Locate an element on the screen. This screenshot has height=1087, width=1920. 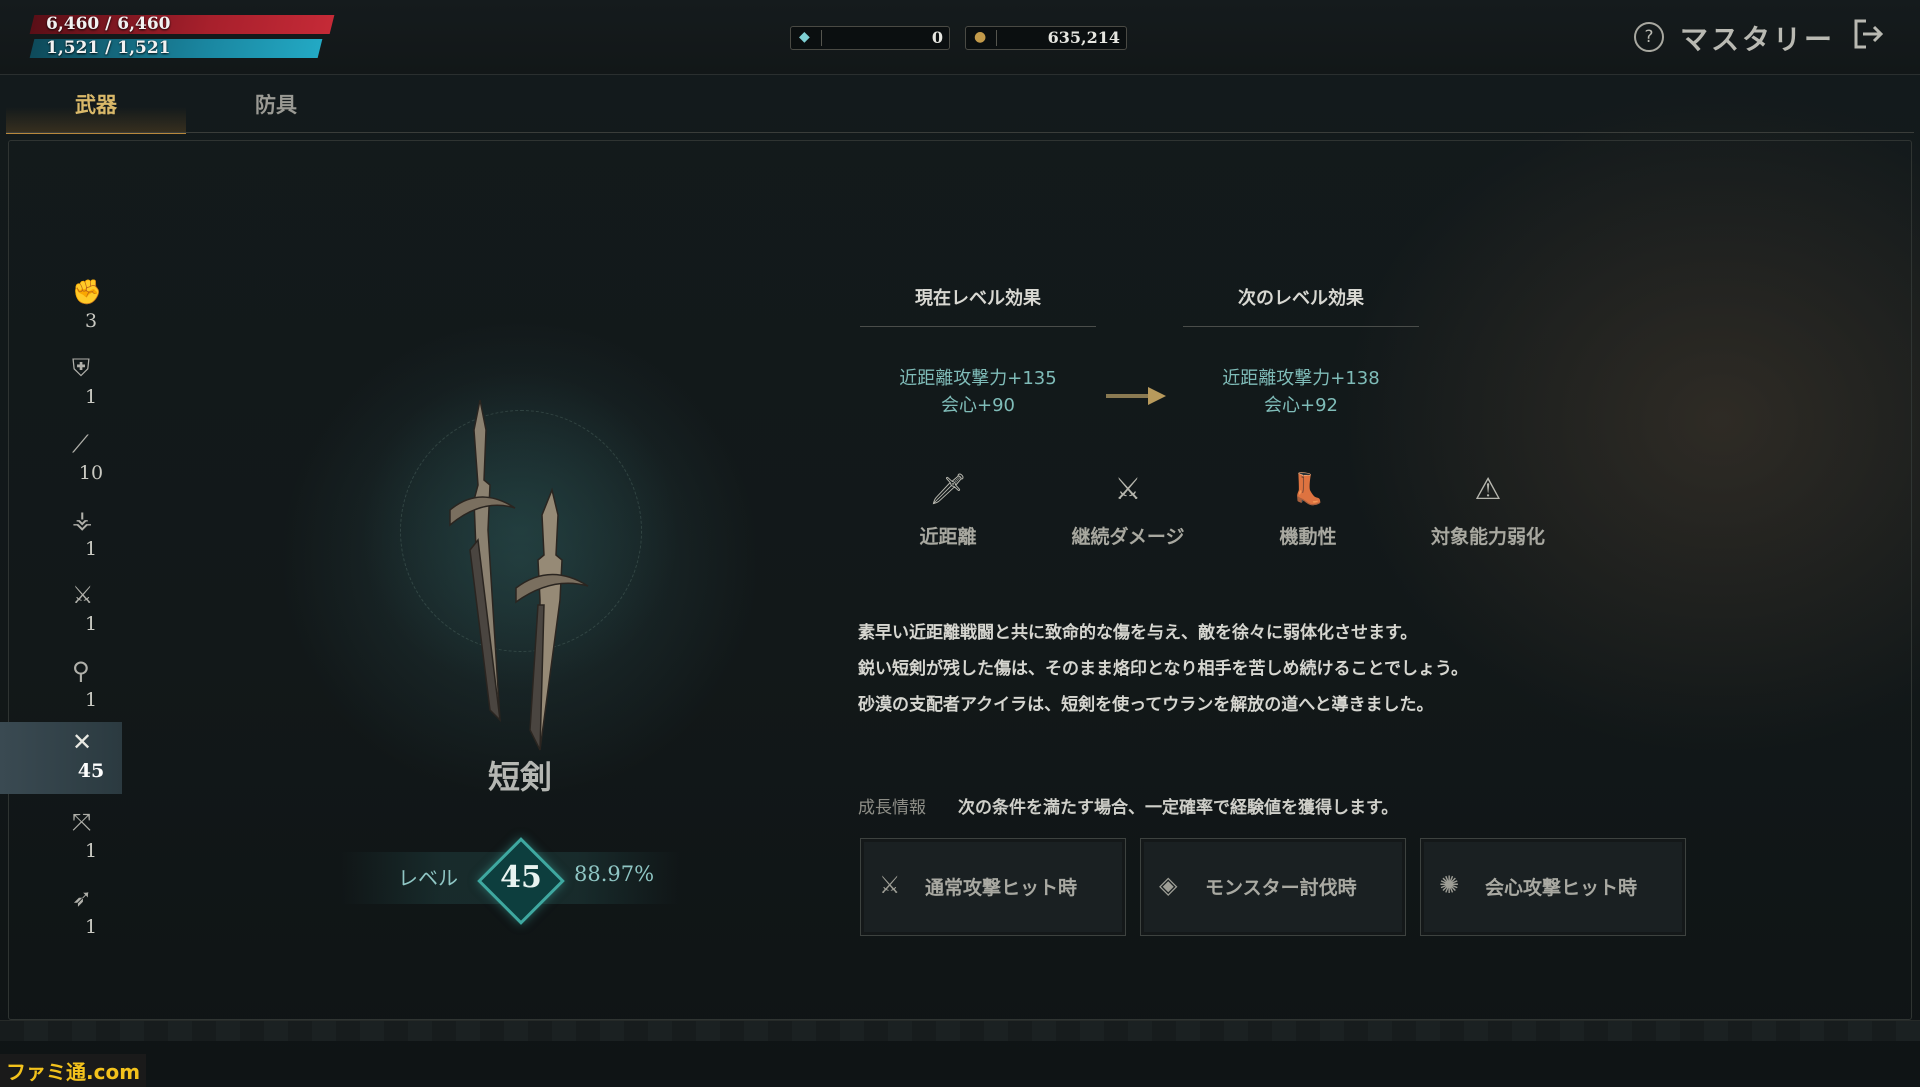
attribute-debuff: ⚠ 対象能力弱化 is located at coordinates (1488, 510).